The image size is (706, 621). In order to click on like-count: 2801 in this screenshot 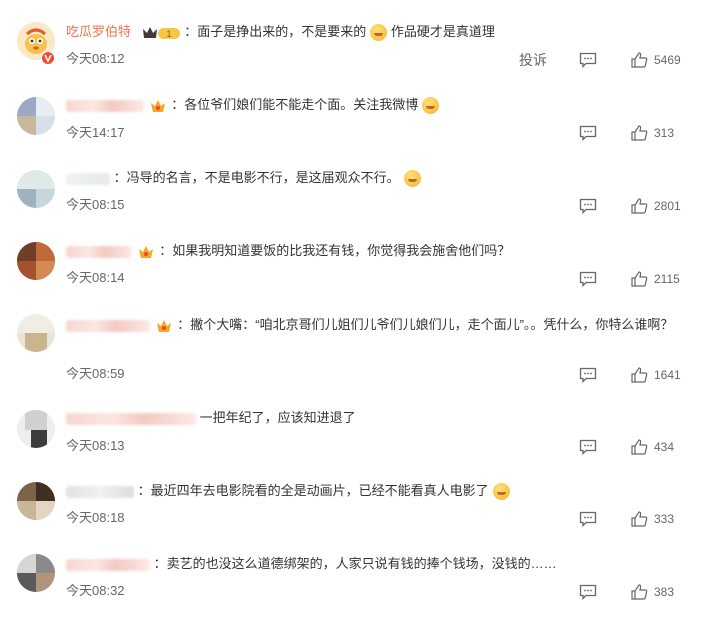, I will do `click(667, 206)`.